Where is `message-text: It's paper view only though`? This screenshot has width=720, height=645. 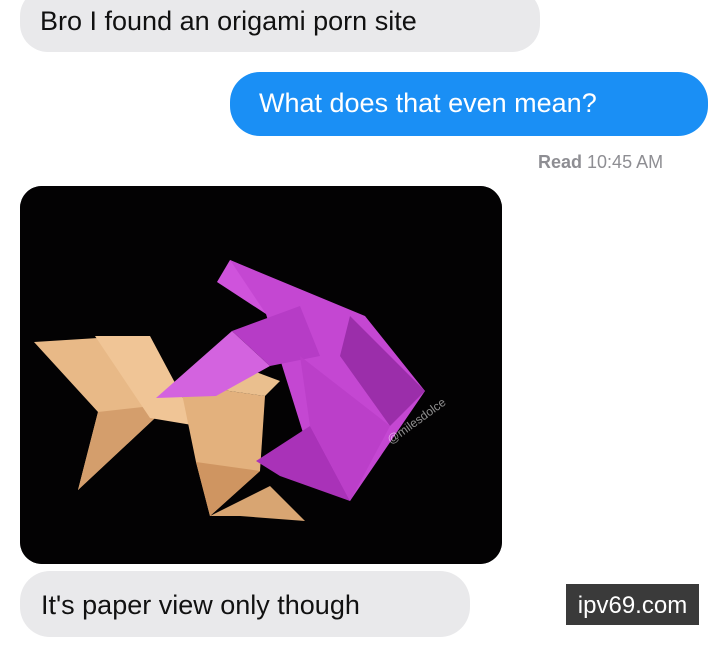
message-text: It's paper view only though is located at coordinates (200, 605).